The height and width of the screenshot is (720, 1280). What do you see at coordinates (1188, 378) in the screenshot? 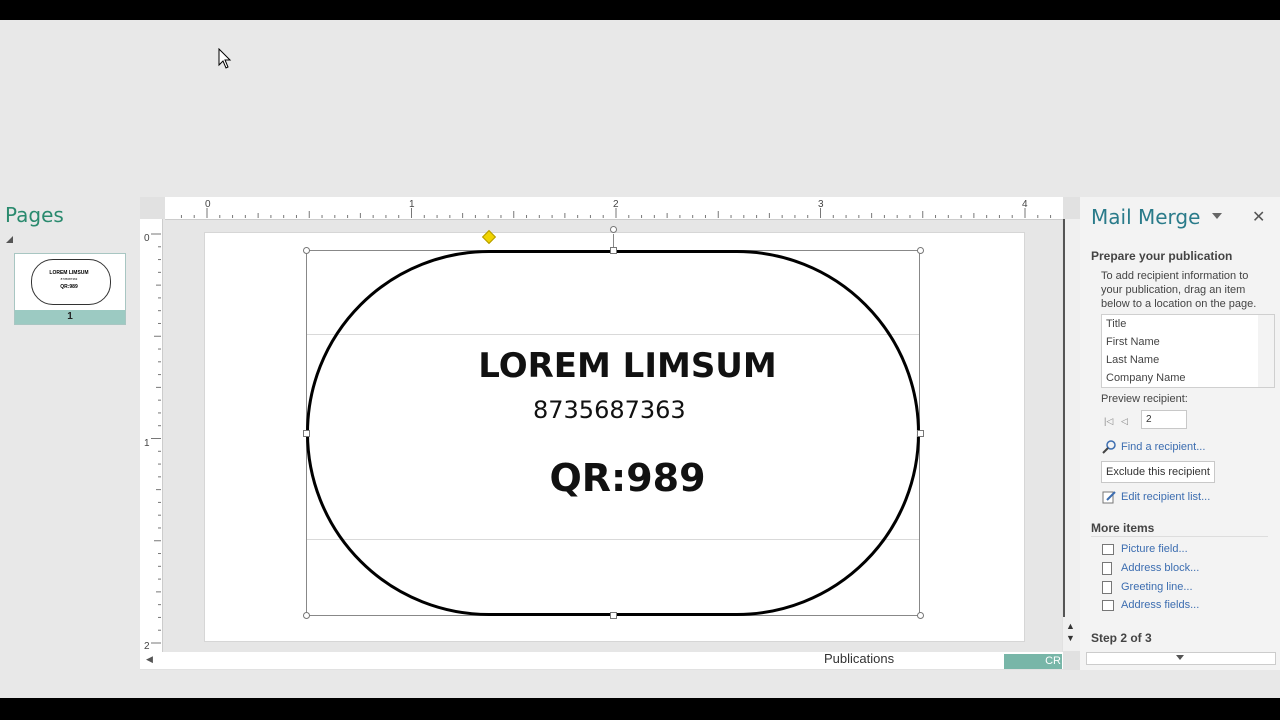
I see `field-item-company-name: Company Name` at bounding box center [1188, 378].